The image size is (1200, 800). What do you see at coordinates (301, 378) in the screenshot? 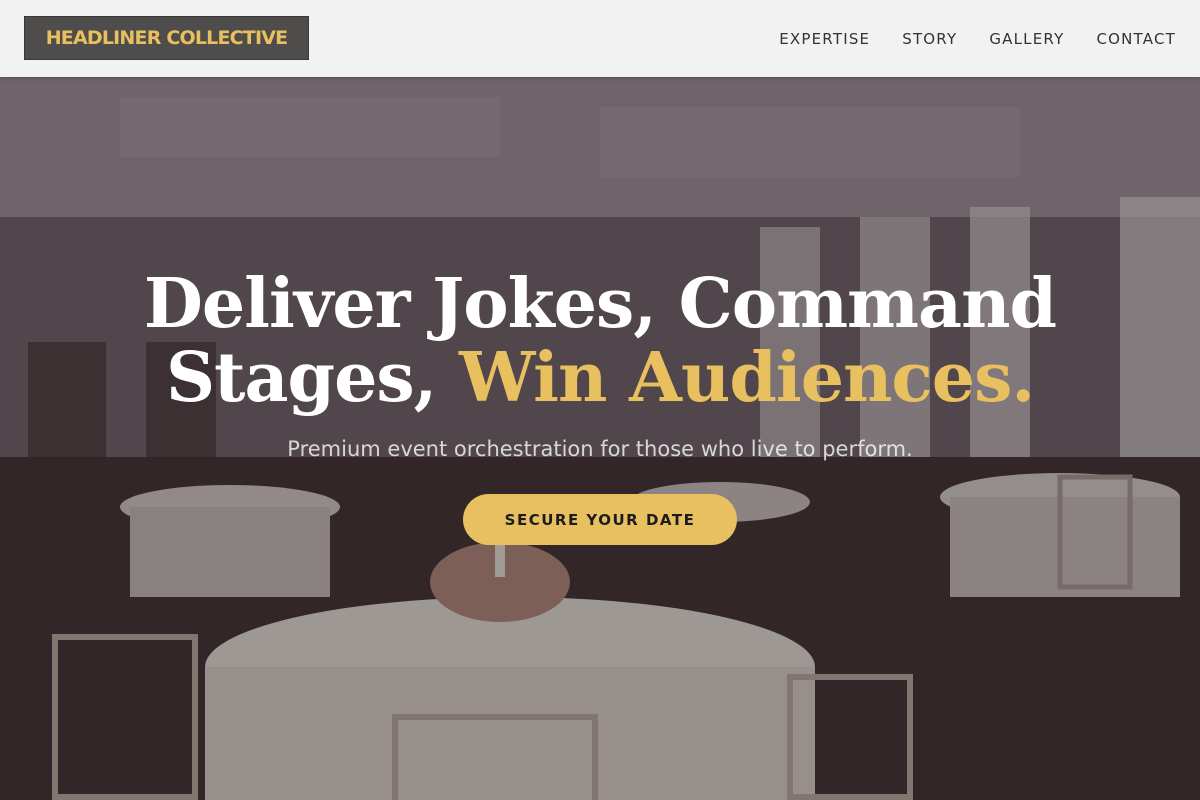
I see `headline-line-2-plain: Stages,` at bounding box center [301, 378].